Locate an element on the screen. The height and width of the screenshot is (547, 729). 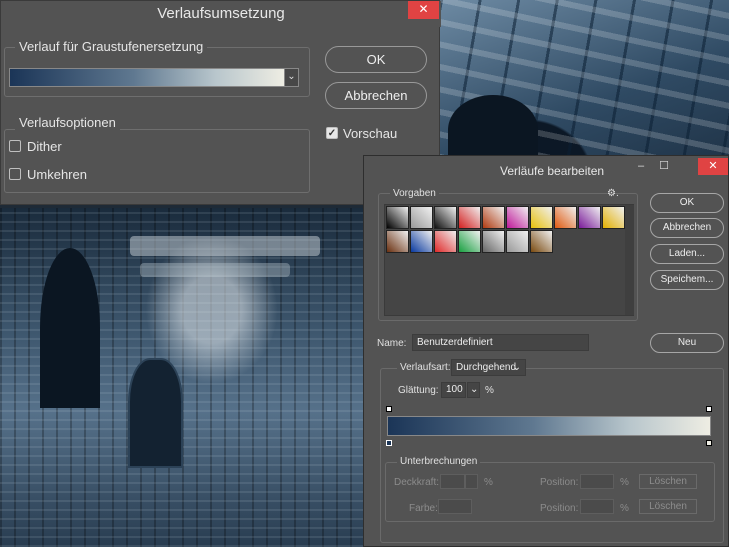
smoothness-dropdown: ⌄ is located at coordinates (473, 390).